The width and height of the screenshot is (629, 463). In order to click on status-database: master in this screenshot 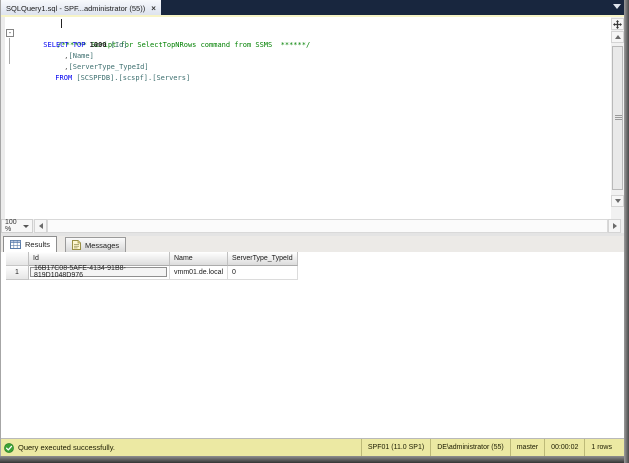, I will do `click(526, 447)`.